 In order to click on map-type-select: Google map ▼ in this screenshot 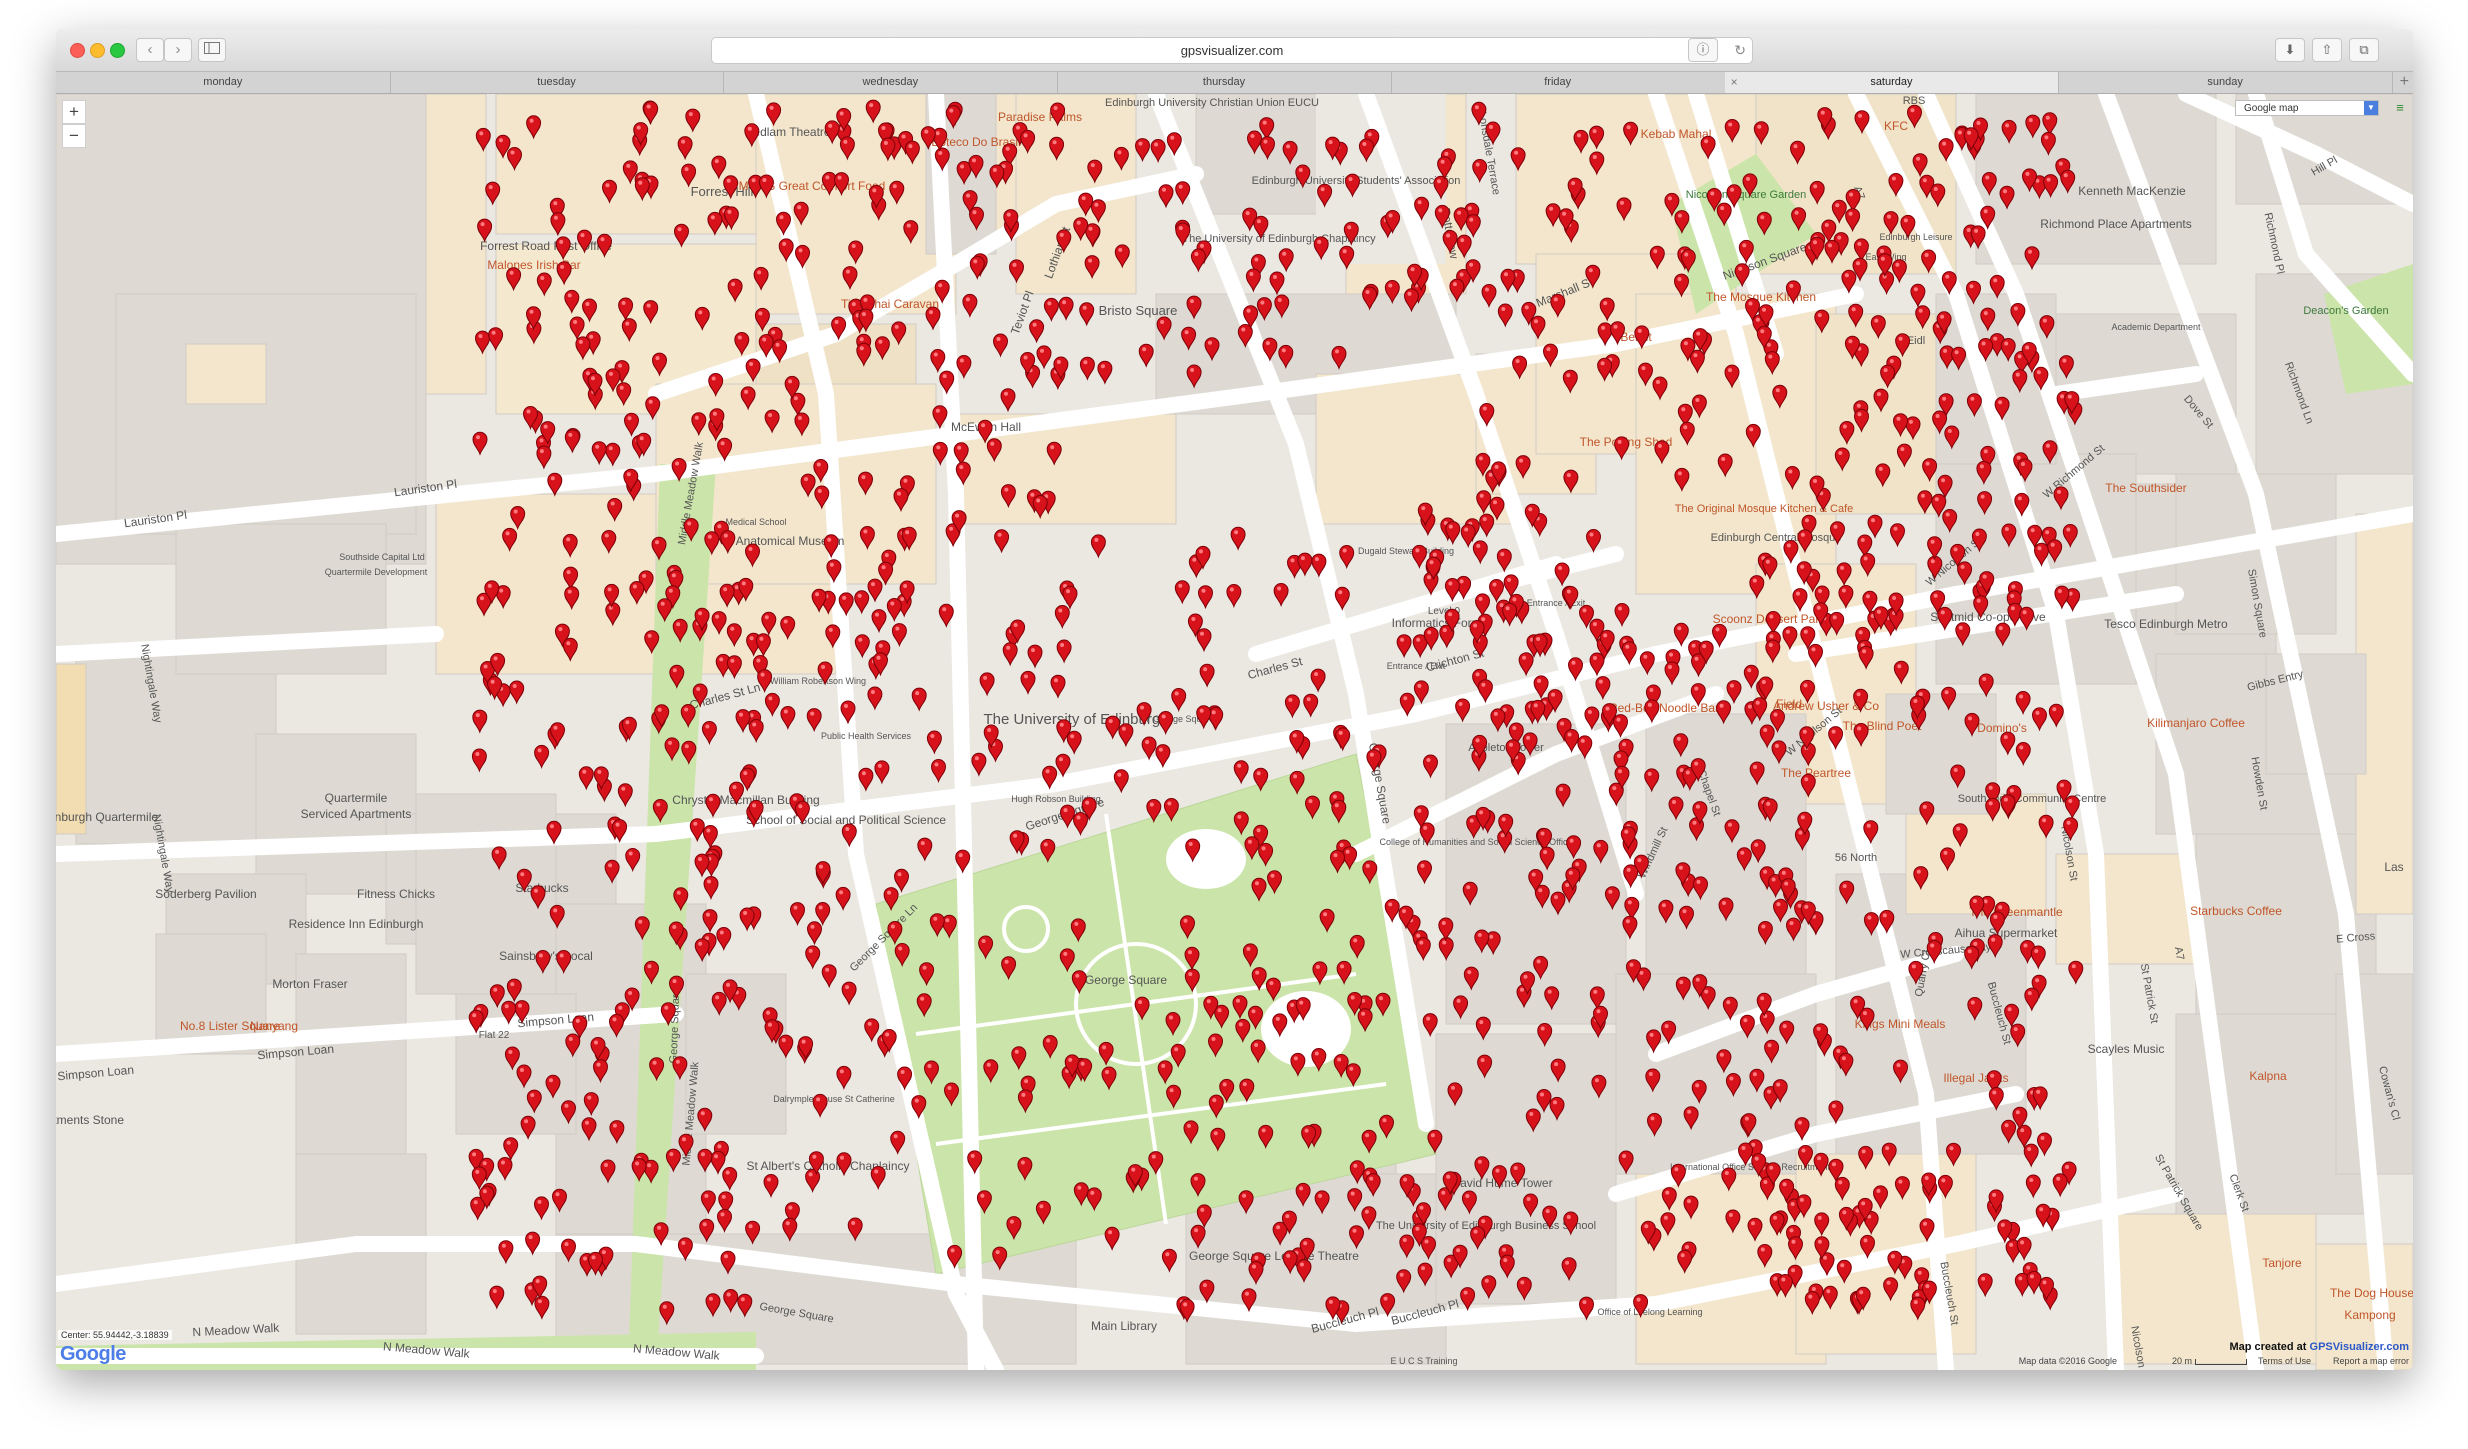, I will do `click(2307, 108)`.